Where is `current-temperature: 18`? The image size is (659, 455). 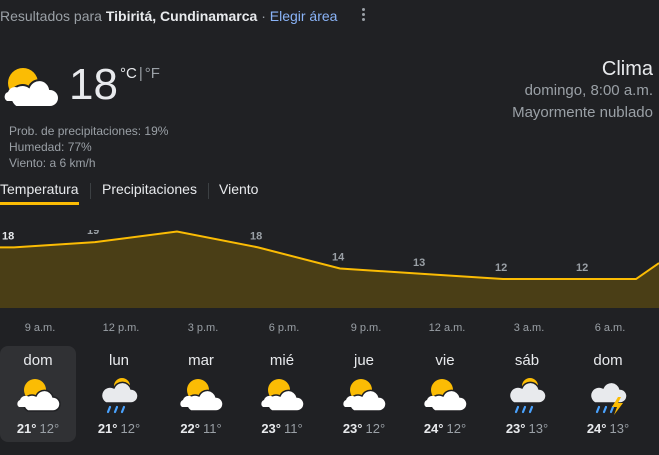
current-temperature: 18 is located at coordinates (93, 84).